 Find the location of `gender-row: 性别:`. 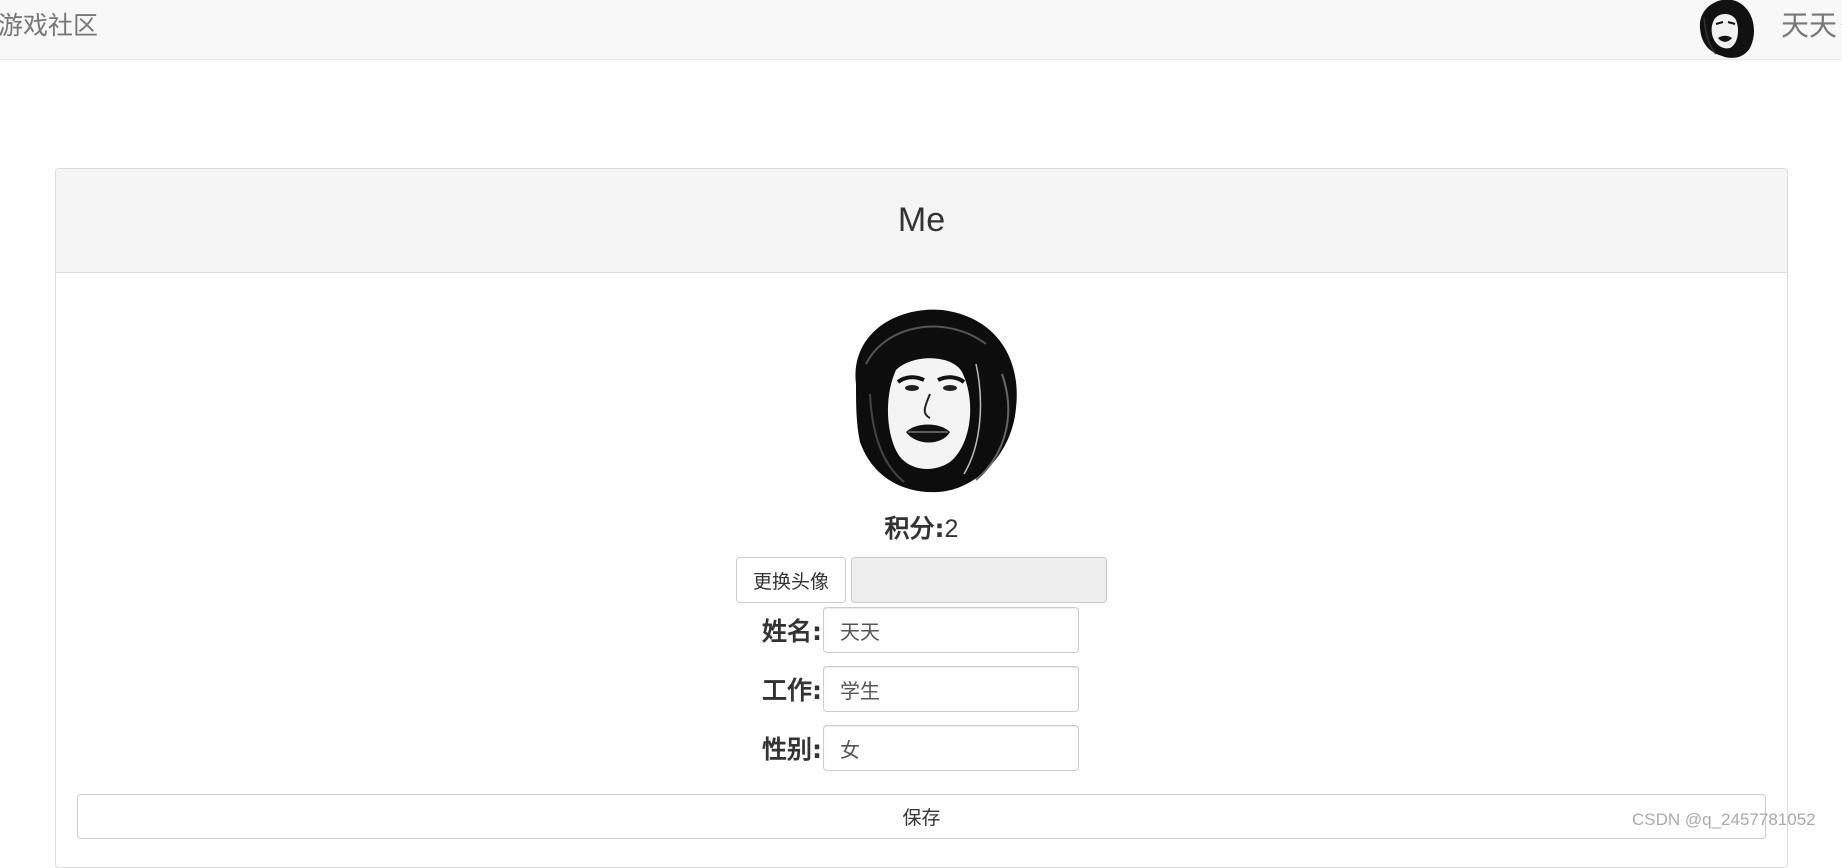

gender-row: 性别: is located at coordinates (921, 748).